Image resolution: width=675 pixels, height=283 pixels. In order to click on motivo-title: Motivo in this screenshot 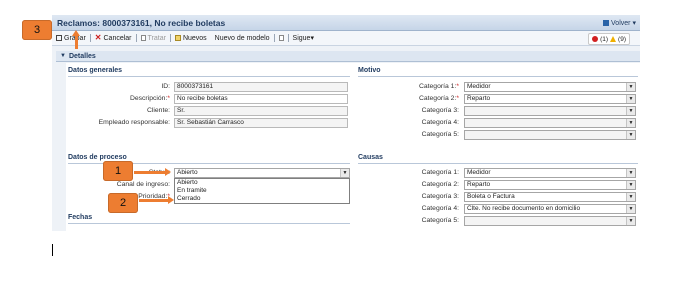, I will do `click(369, 70)`.